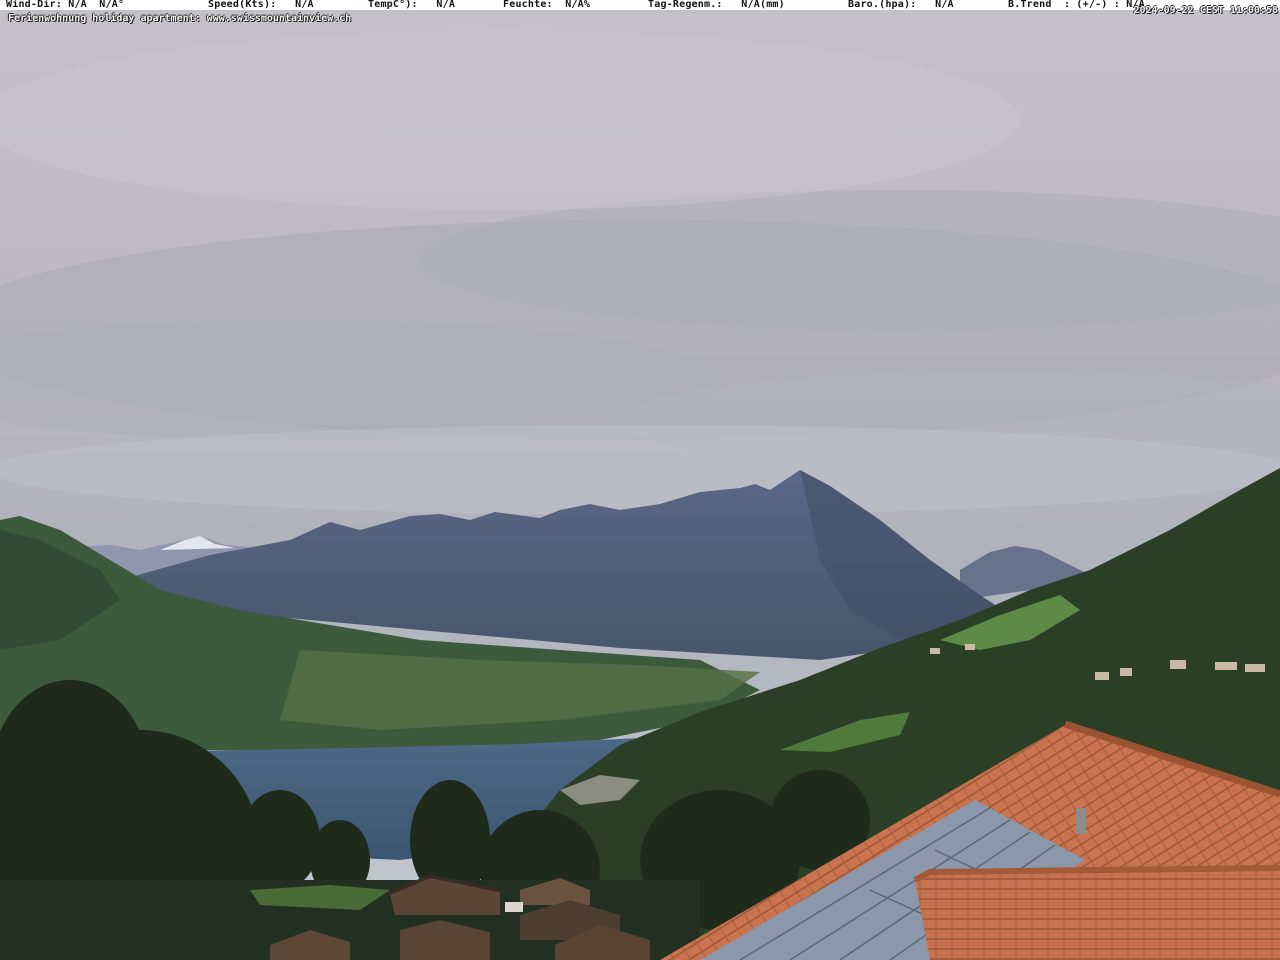  Describe the element at coordinates (1097, 914) in the screenshot. I see `roof-lower` at that location.